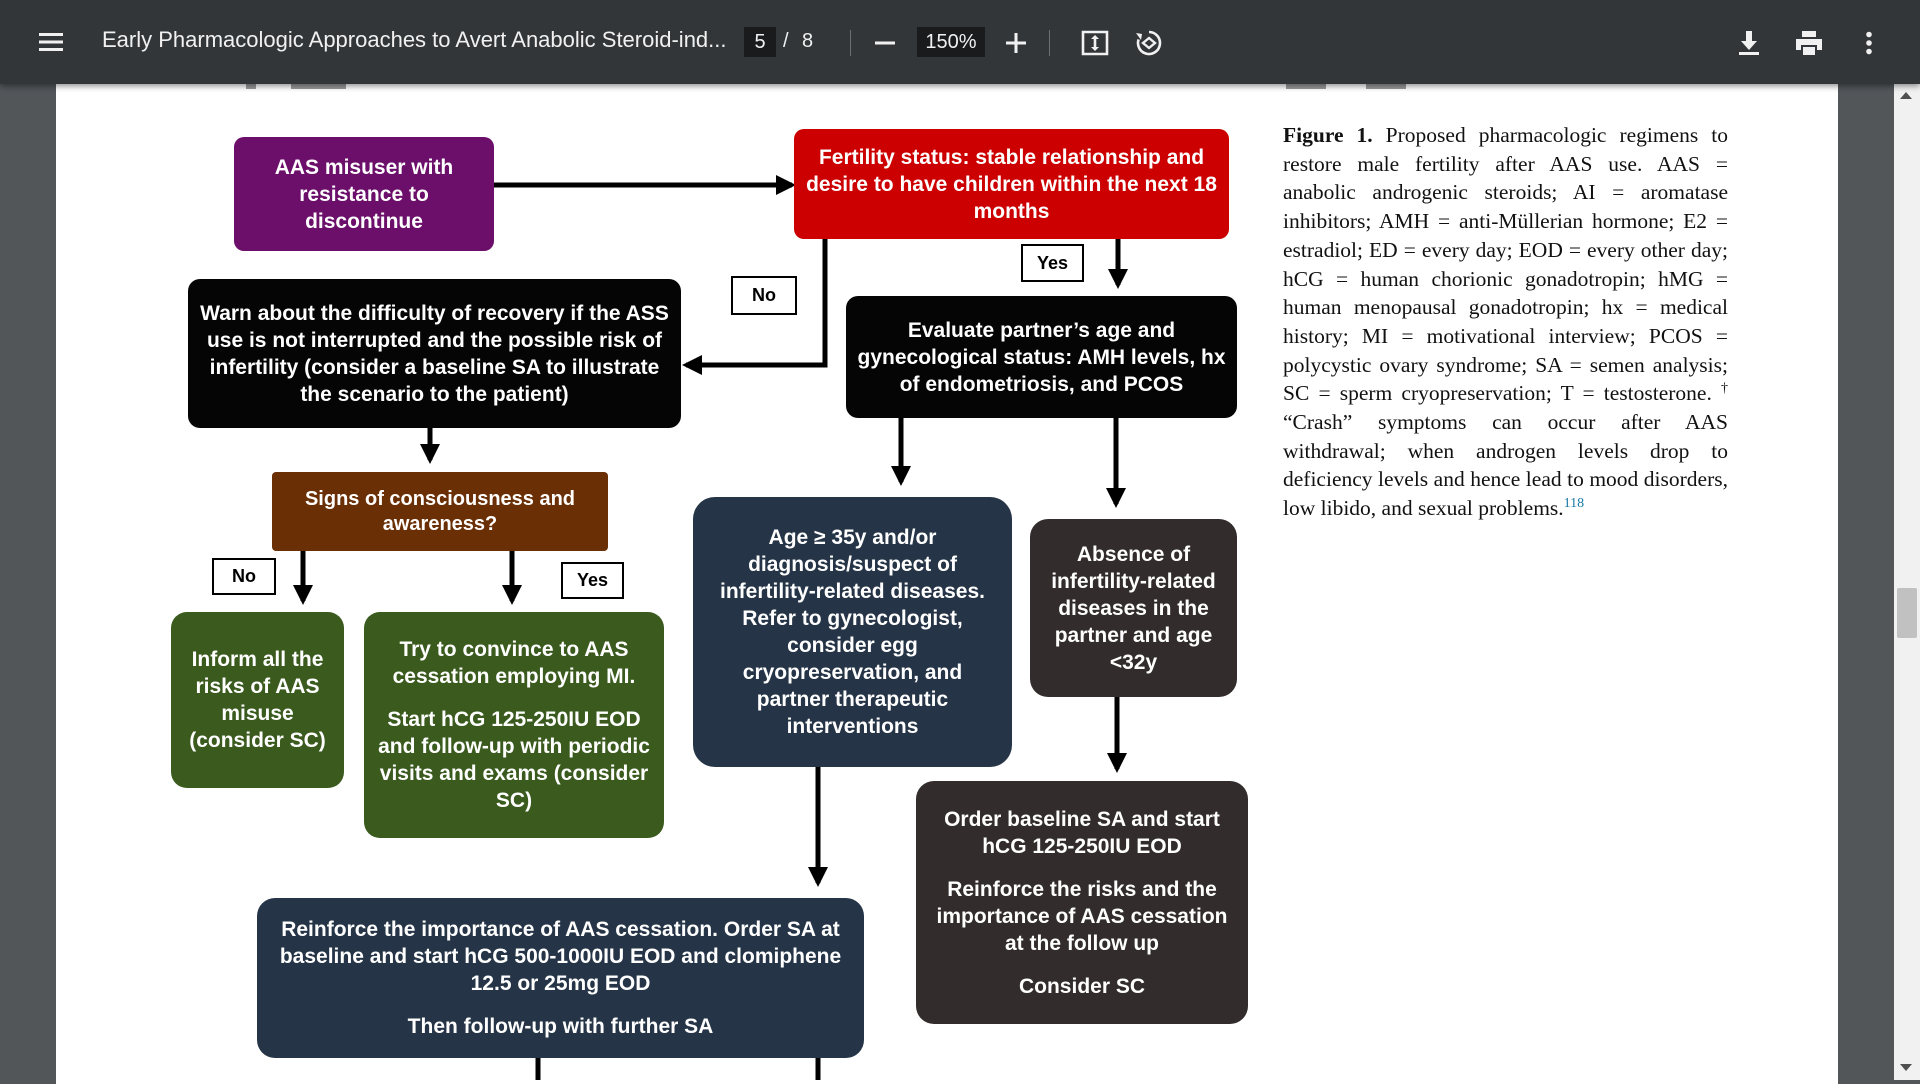  Describe the element at coordinates (1016, 43) in the screenshot. I see `zoom-in-icon` at that location.